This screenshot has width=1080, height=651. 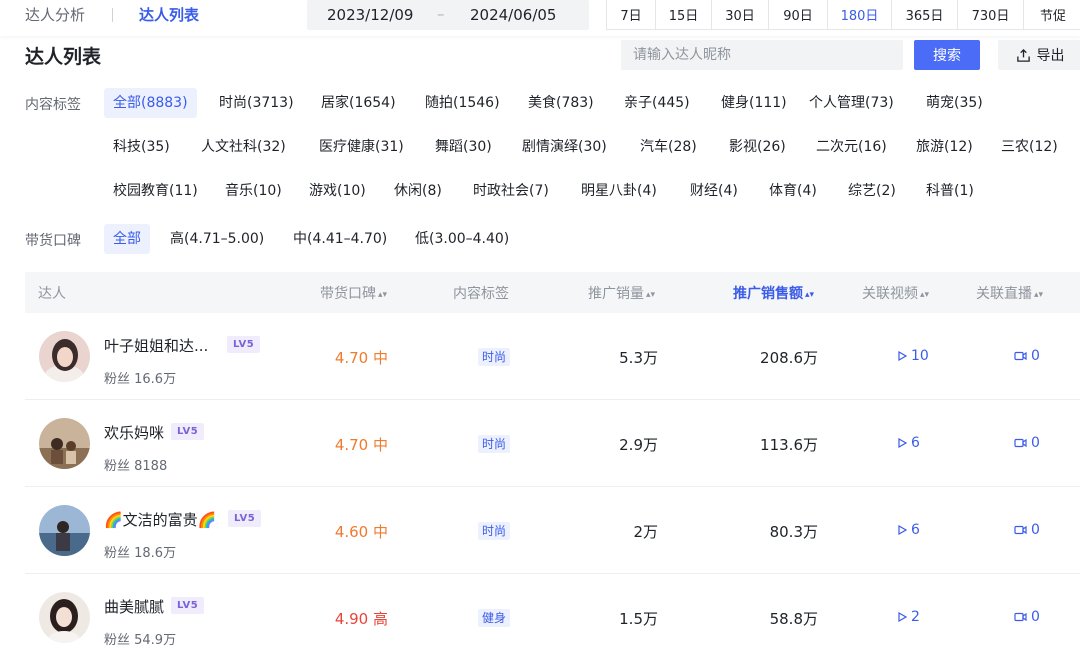 What do you see at coordinates (793, 191) in the screenshot?
I see `content-tag-sports: 体育(4)` at bounding box center [793, 191].